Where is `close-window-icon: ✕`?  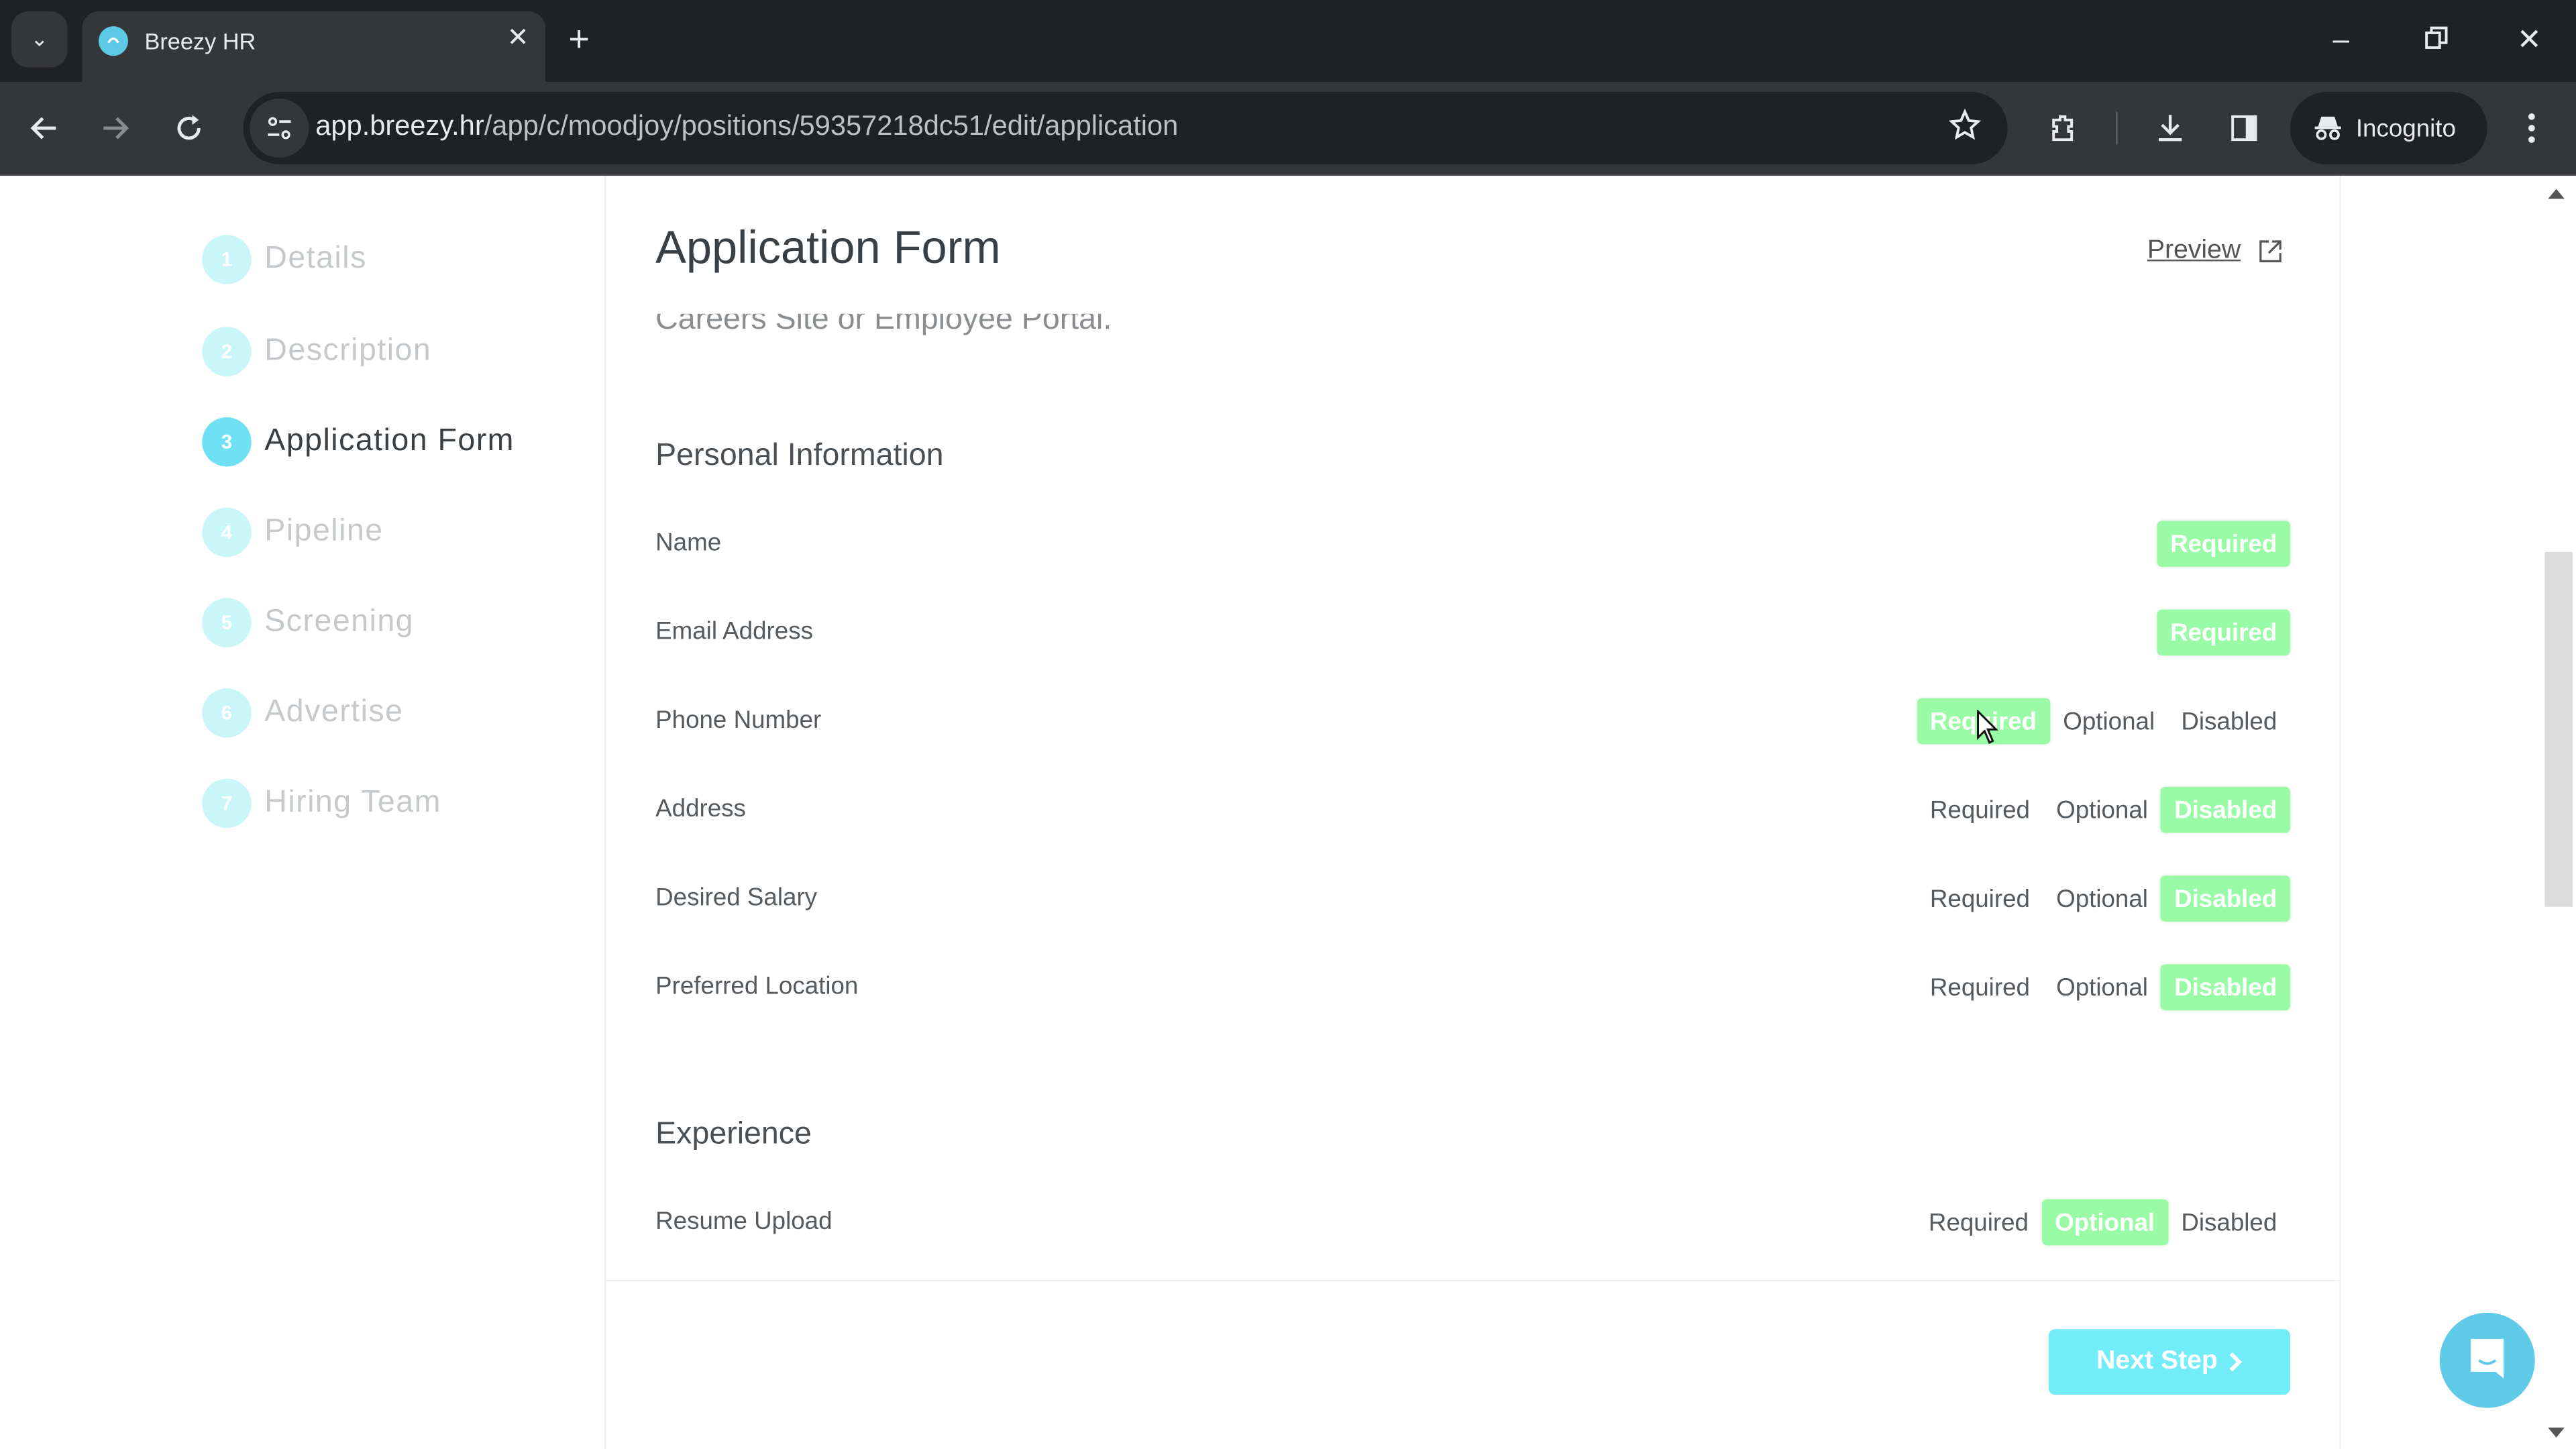 close-window-icon: ✕ is located at coordinates (2529, 39).